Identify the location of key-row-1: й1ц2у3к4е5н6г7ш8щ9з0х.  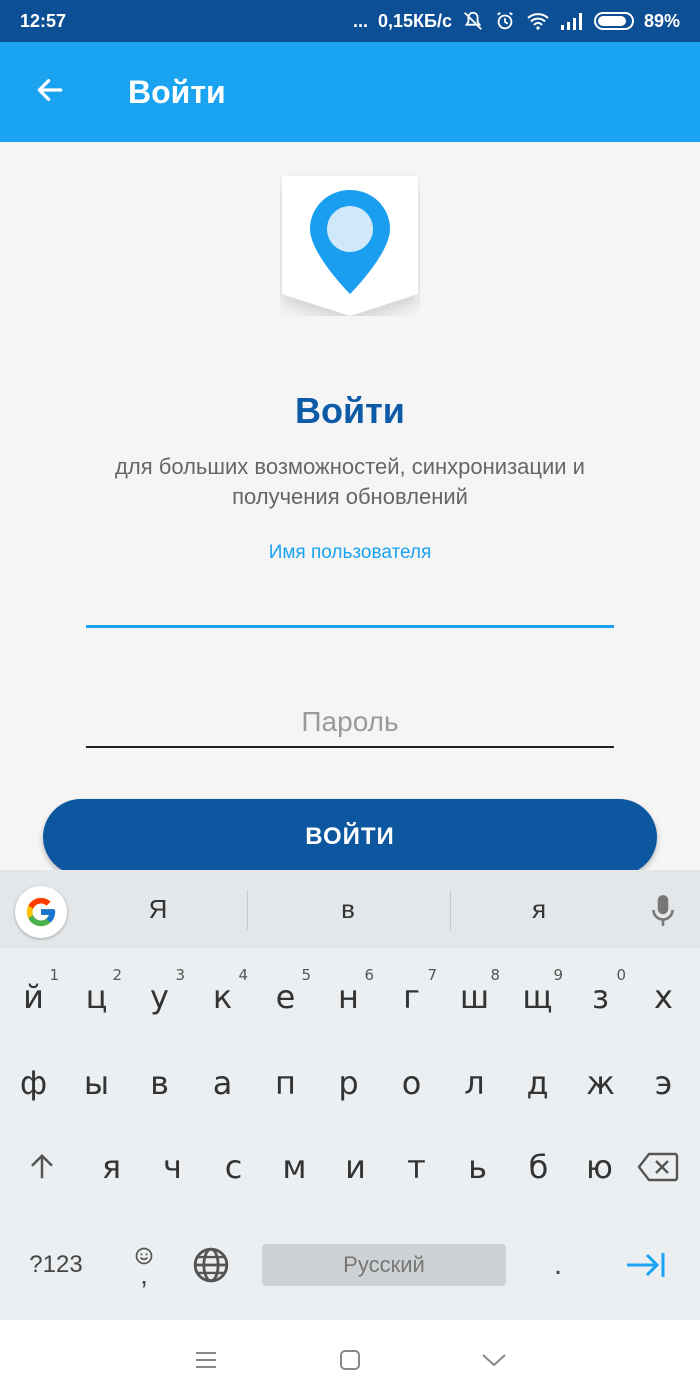
(350, 997).